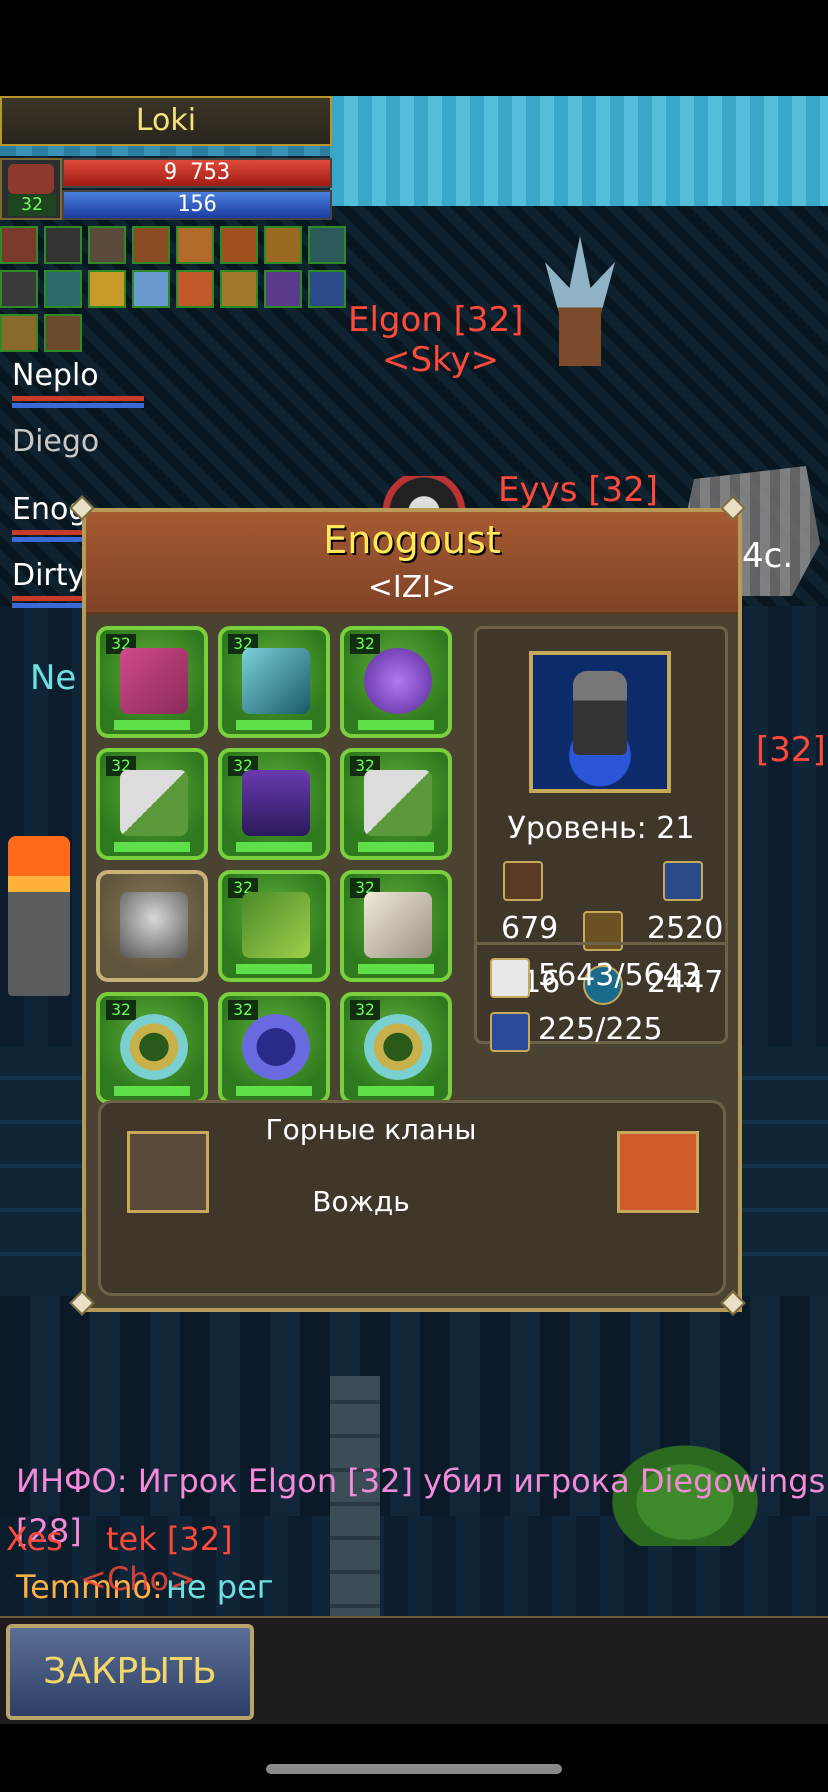 This screenshot has width=828, height=1792. What do you see at coordinates (365, 644) in the screenshot?
I see `item-level: 32` at bounding box center [365, 644].